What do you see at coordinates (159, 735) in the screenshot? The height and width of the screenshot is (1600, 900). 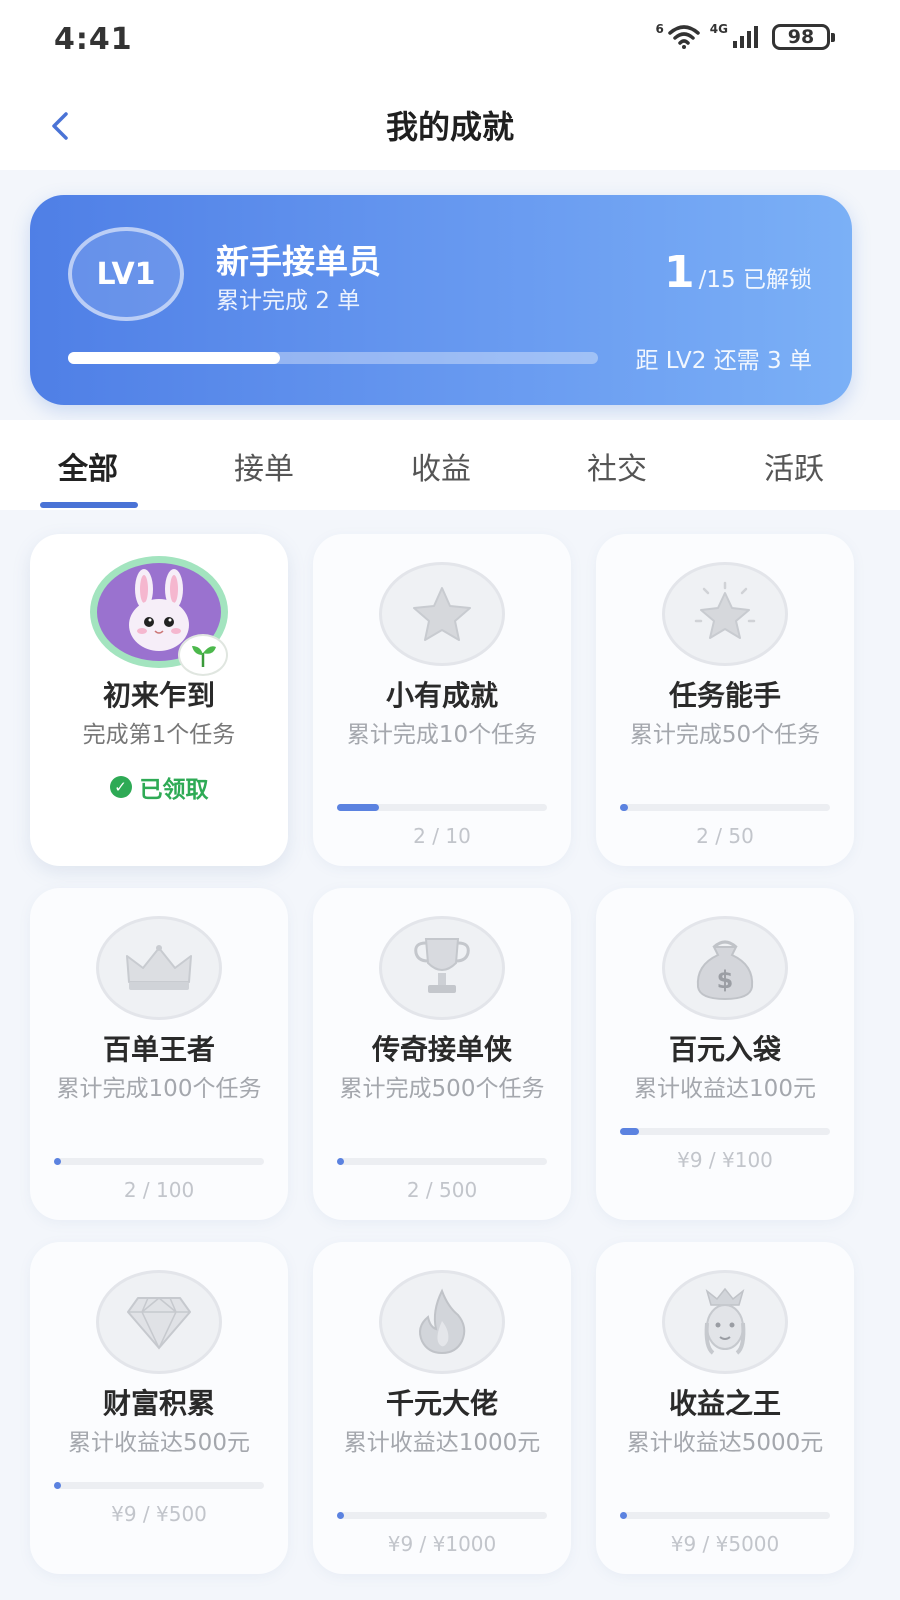 I see `achievement-desc: 完成第1个任务` at bounding box center [159, 735].